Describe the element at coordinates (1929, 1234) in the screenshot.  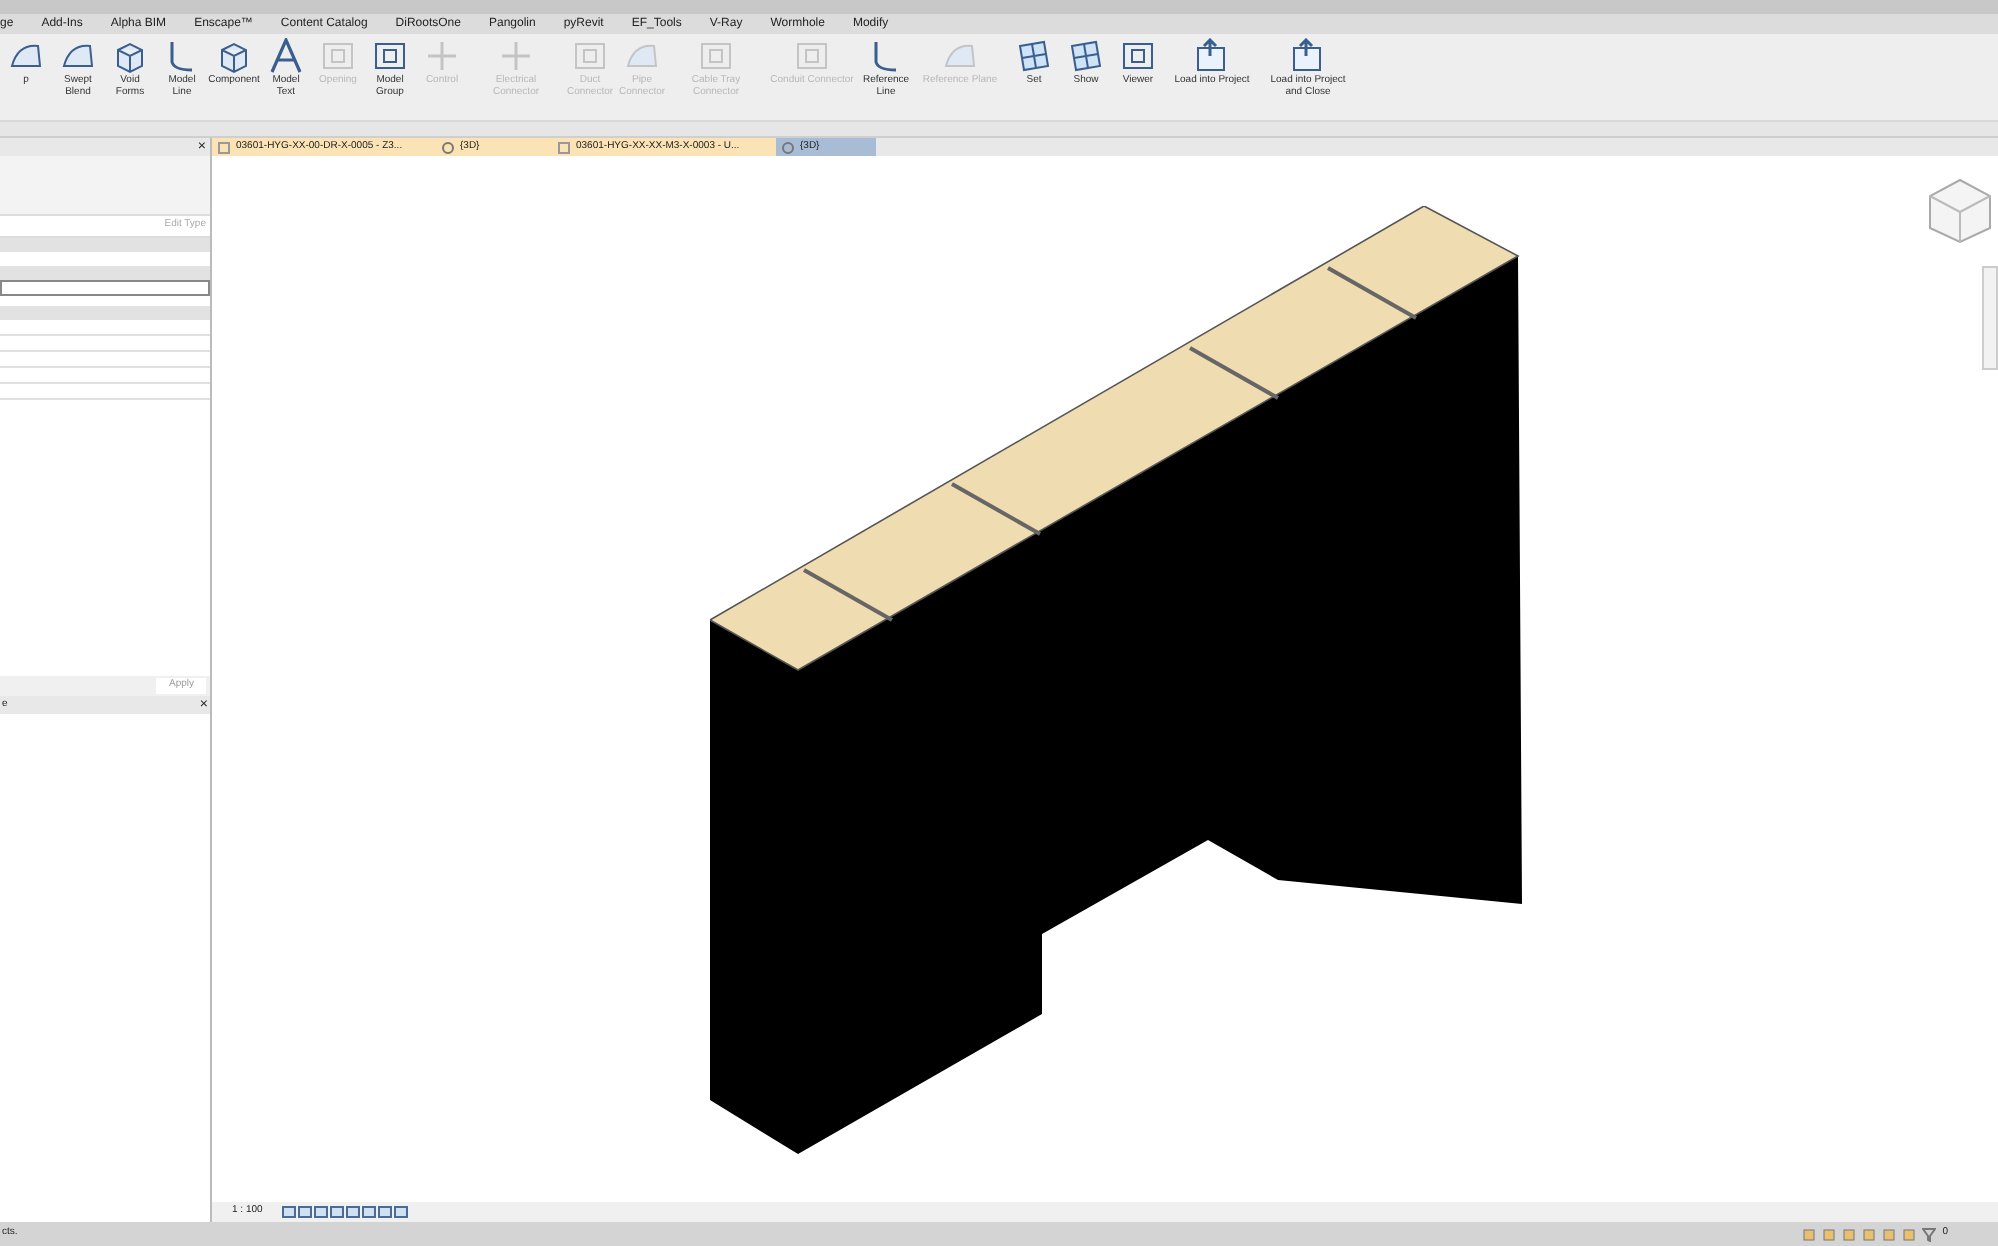
I see `filter-icon` at that location.